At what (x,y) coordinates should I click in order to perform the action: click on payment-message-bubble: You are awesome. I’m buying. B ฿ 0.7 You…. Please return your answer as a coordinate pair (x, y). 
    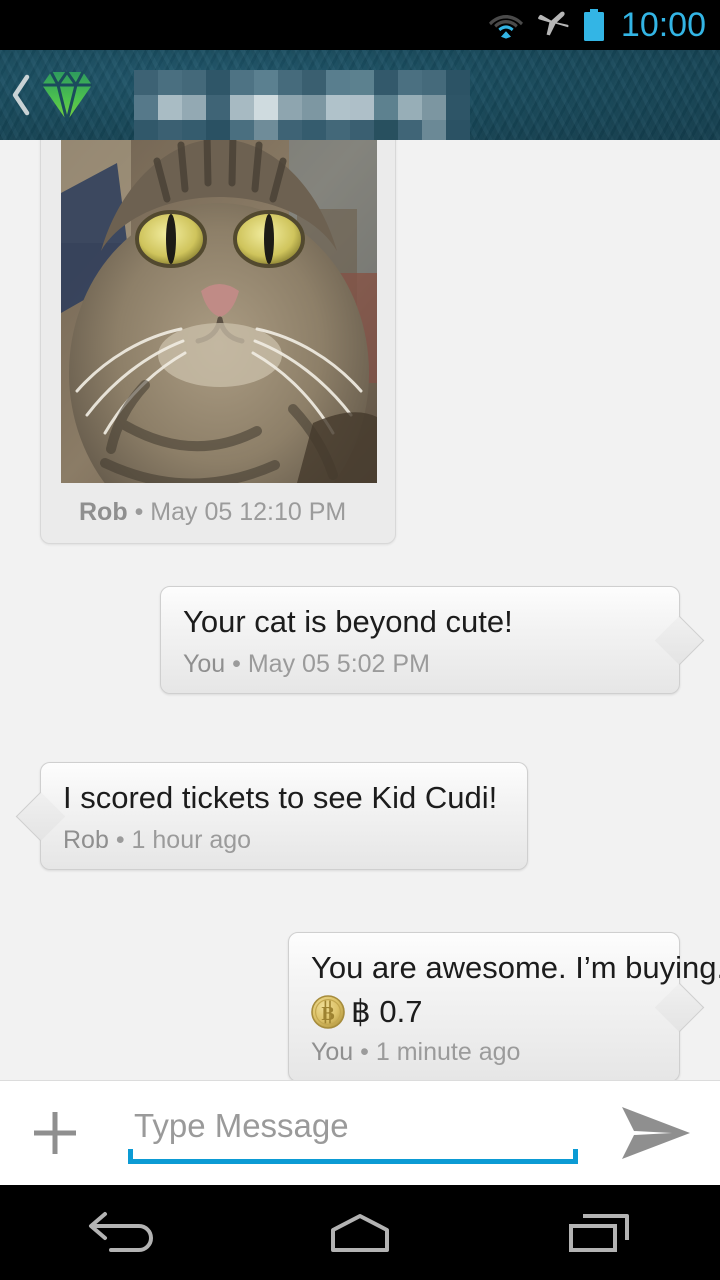
    Looking at the image, I should click on (504, 1006).